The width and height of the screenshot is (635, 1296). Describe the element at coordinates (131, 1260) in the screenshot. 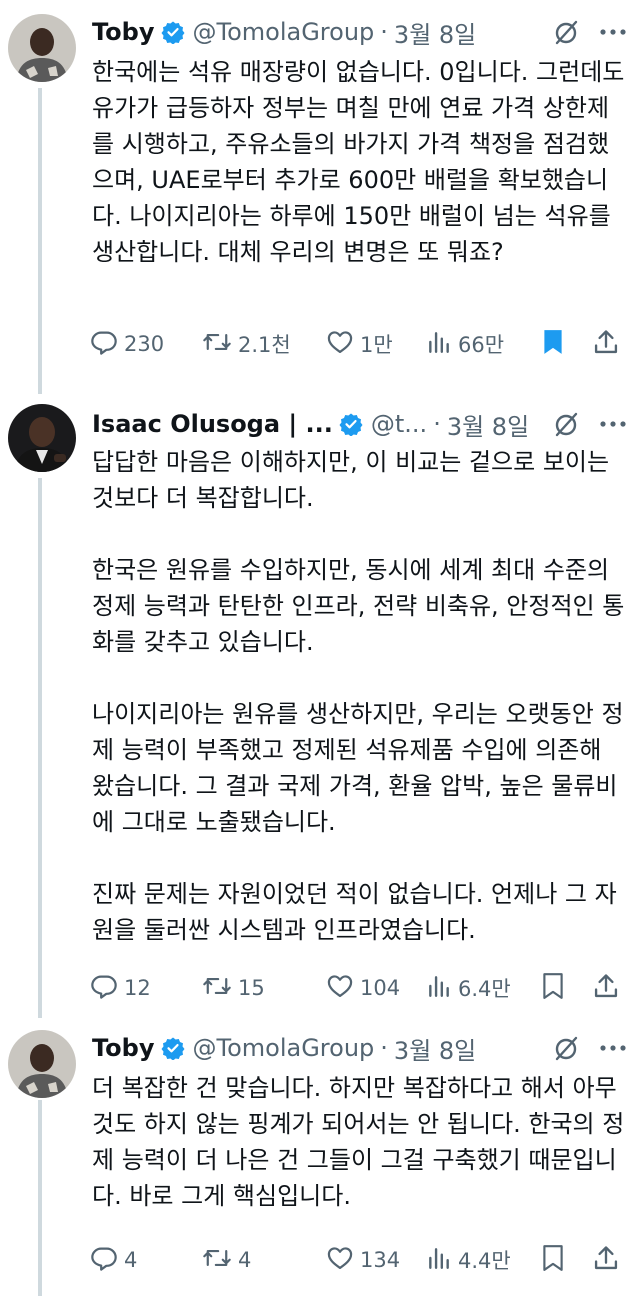

I see `reply-count: 4` at that location.